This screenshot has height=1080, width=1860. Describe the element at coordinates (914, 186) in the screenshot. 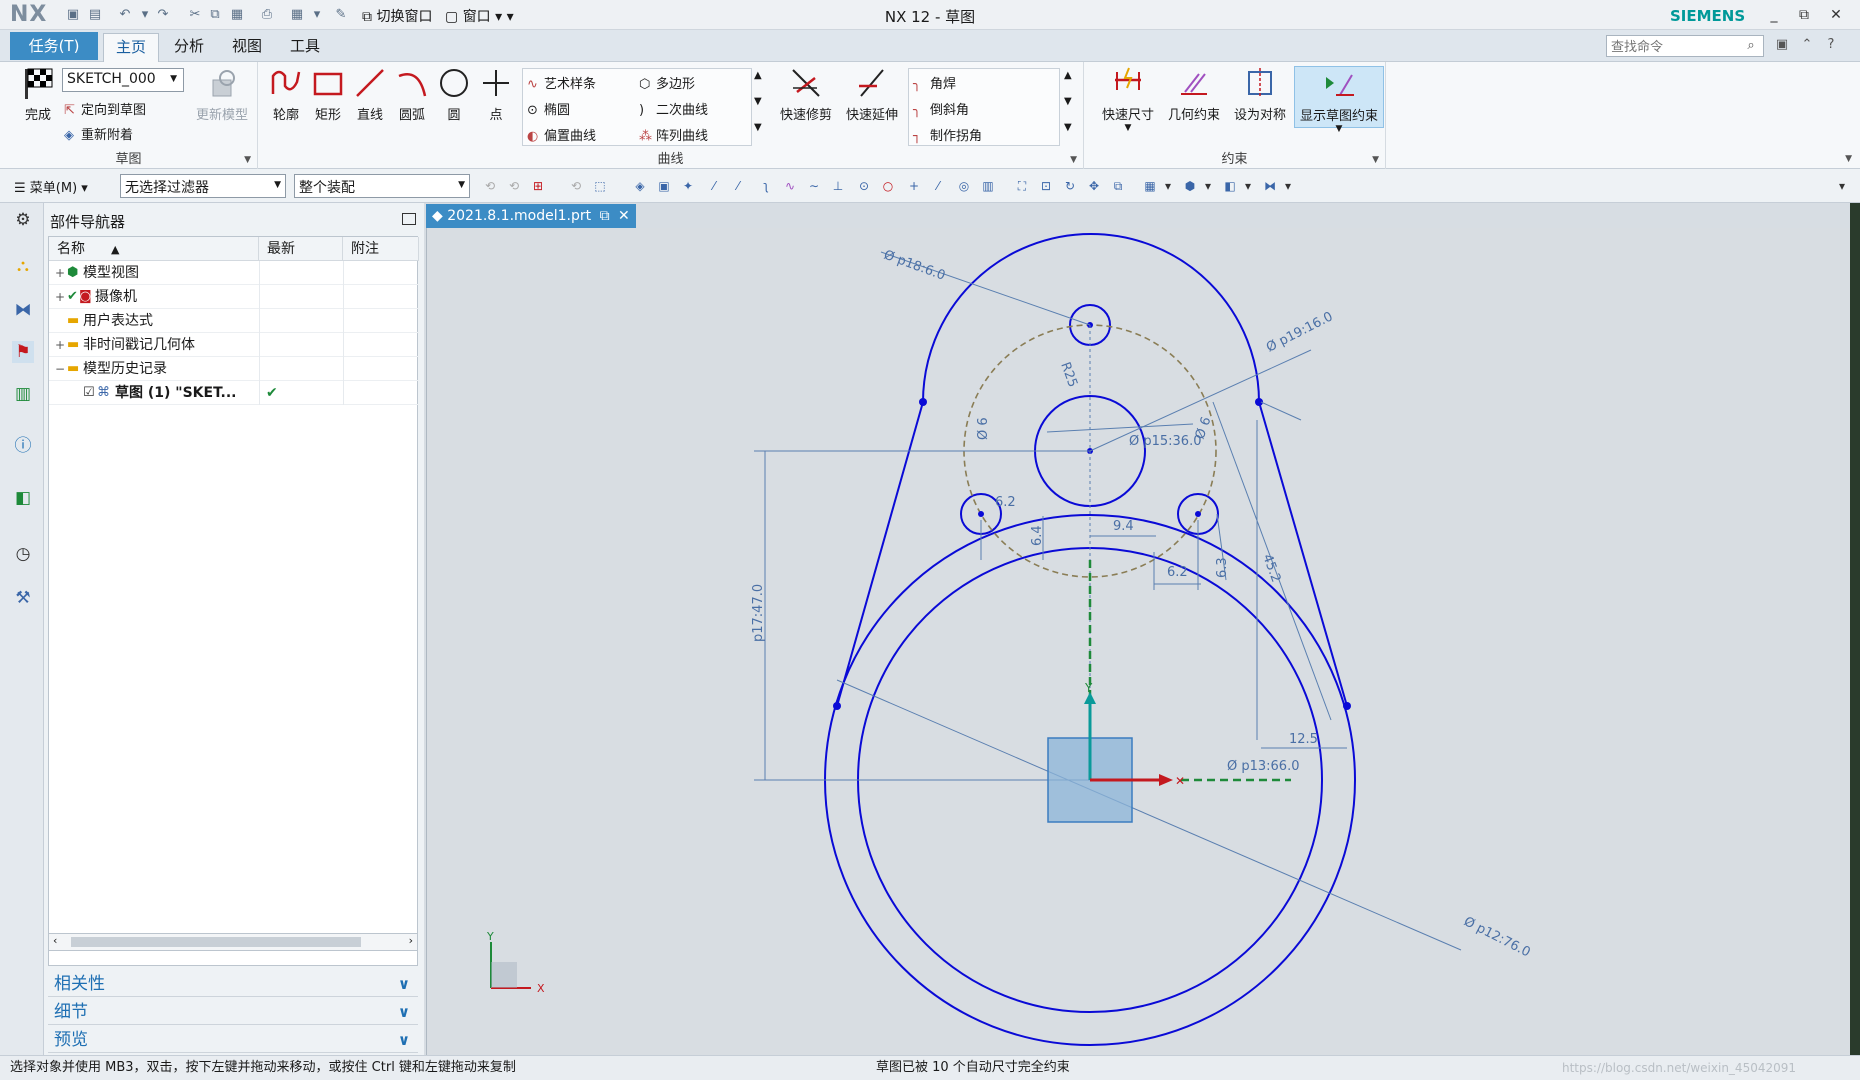

I see `existing-point-icon: +` at that location.